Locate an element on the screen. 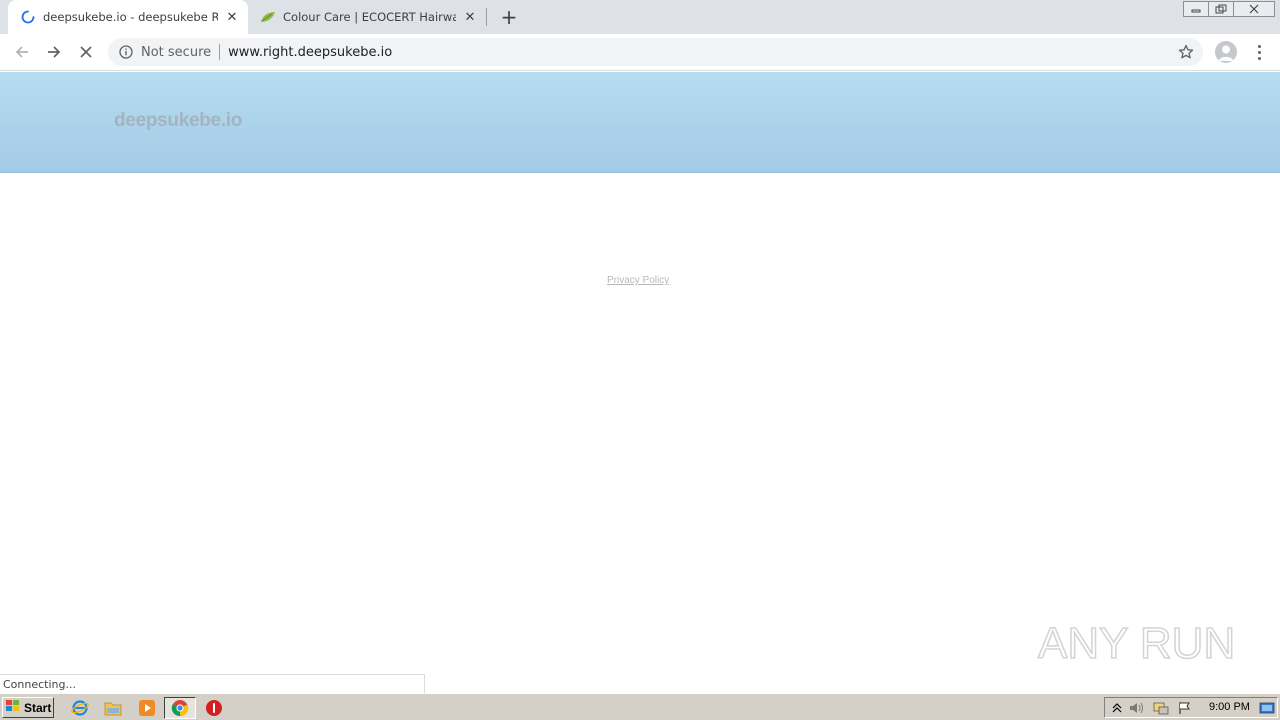 This screenshot has width=1280, height=720. stop-loading-icon is located at coordinates (86, 52).